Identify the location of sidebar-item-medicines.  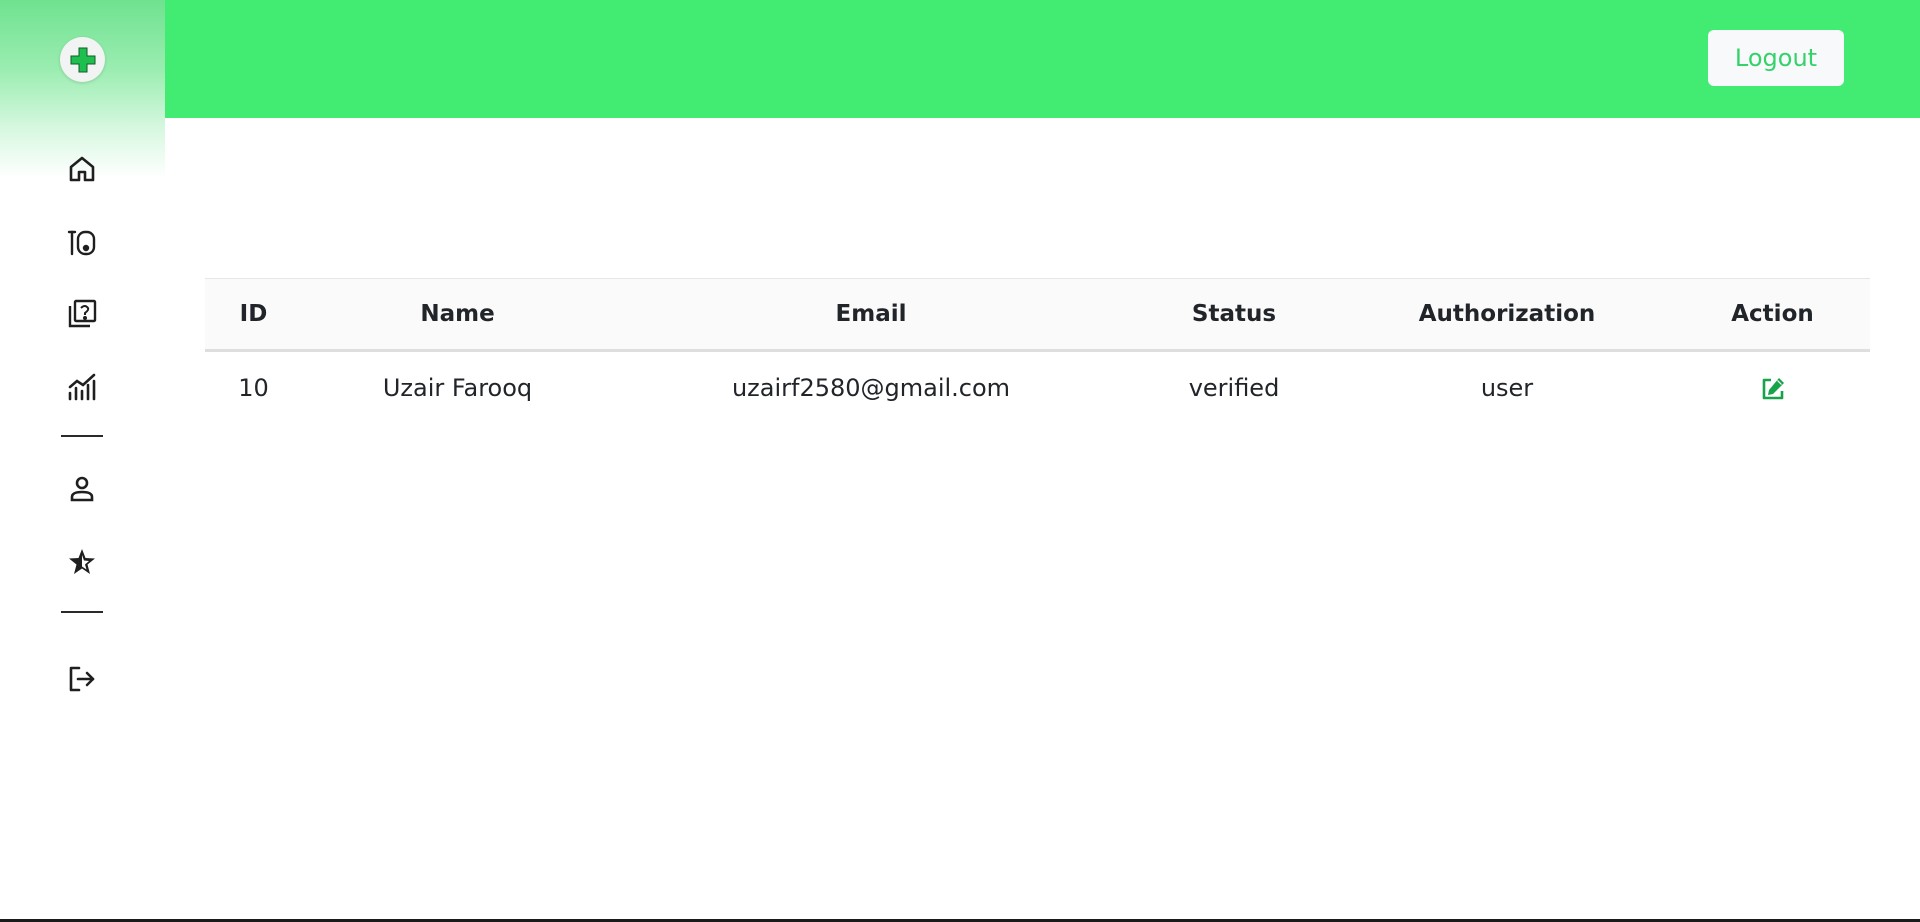
(82, 242).